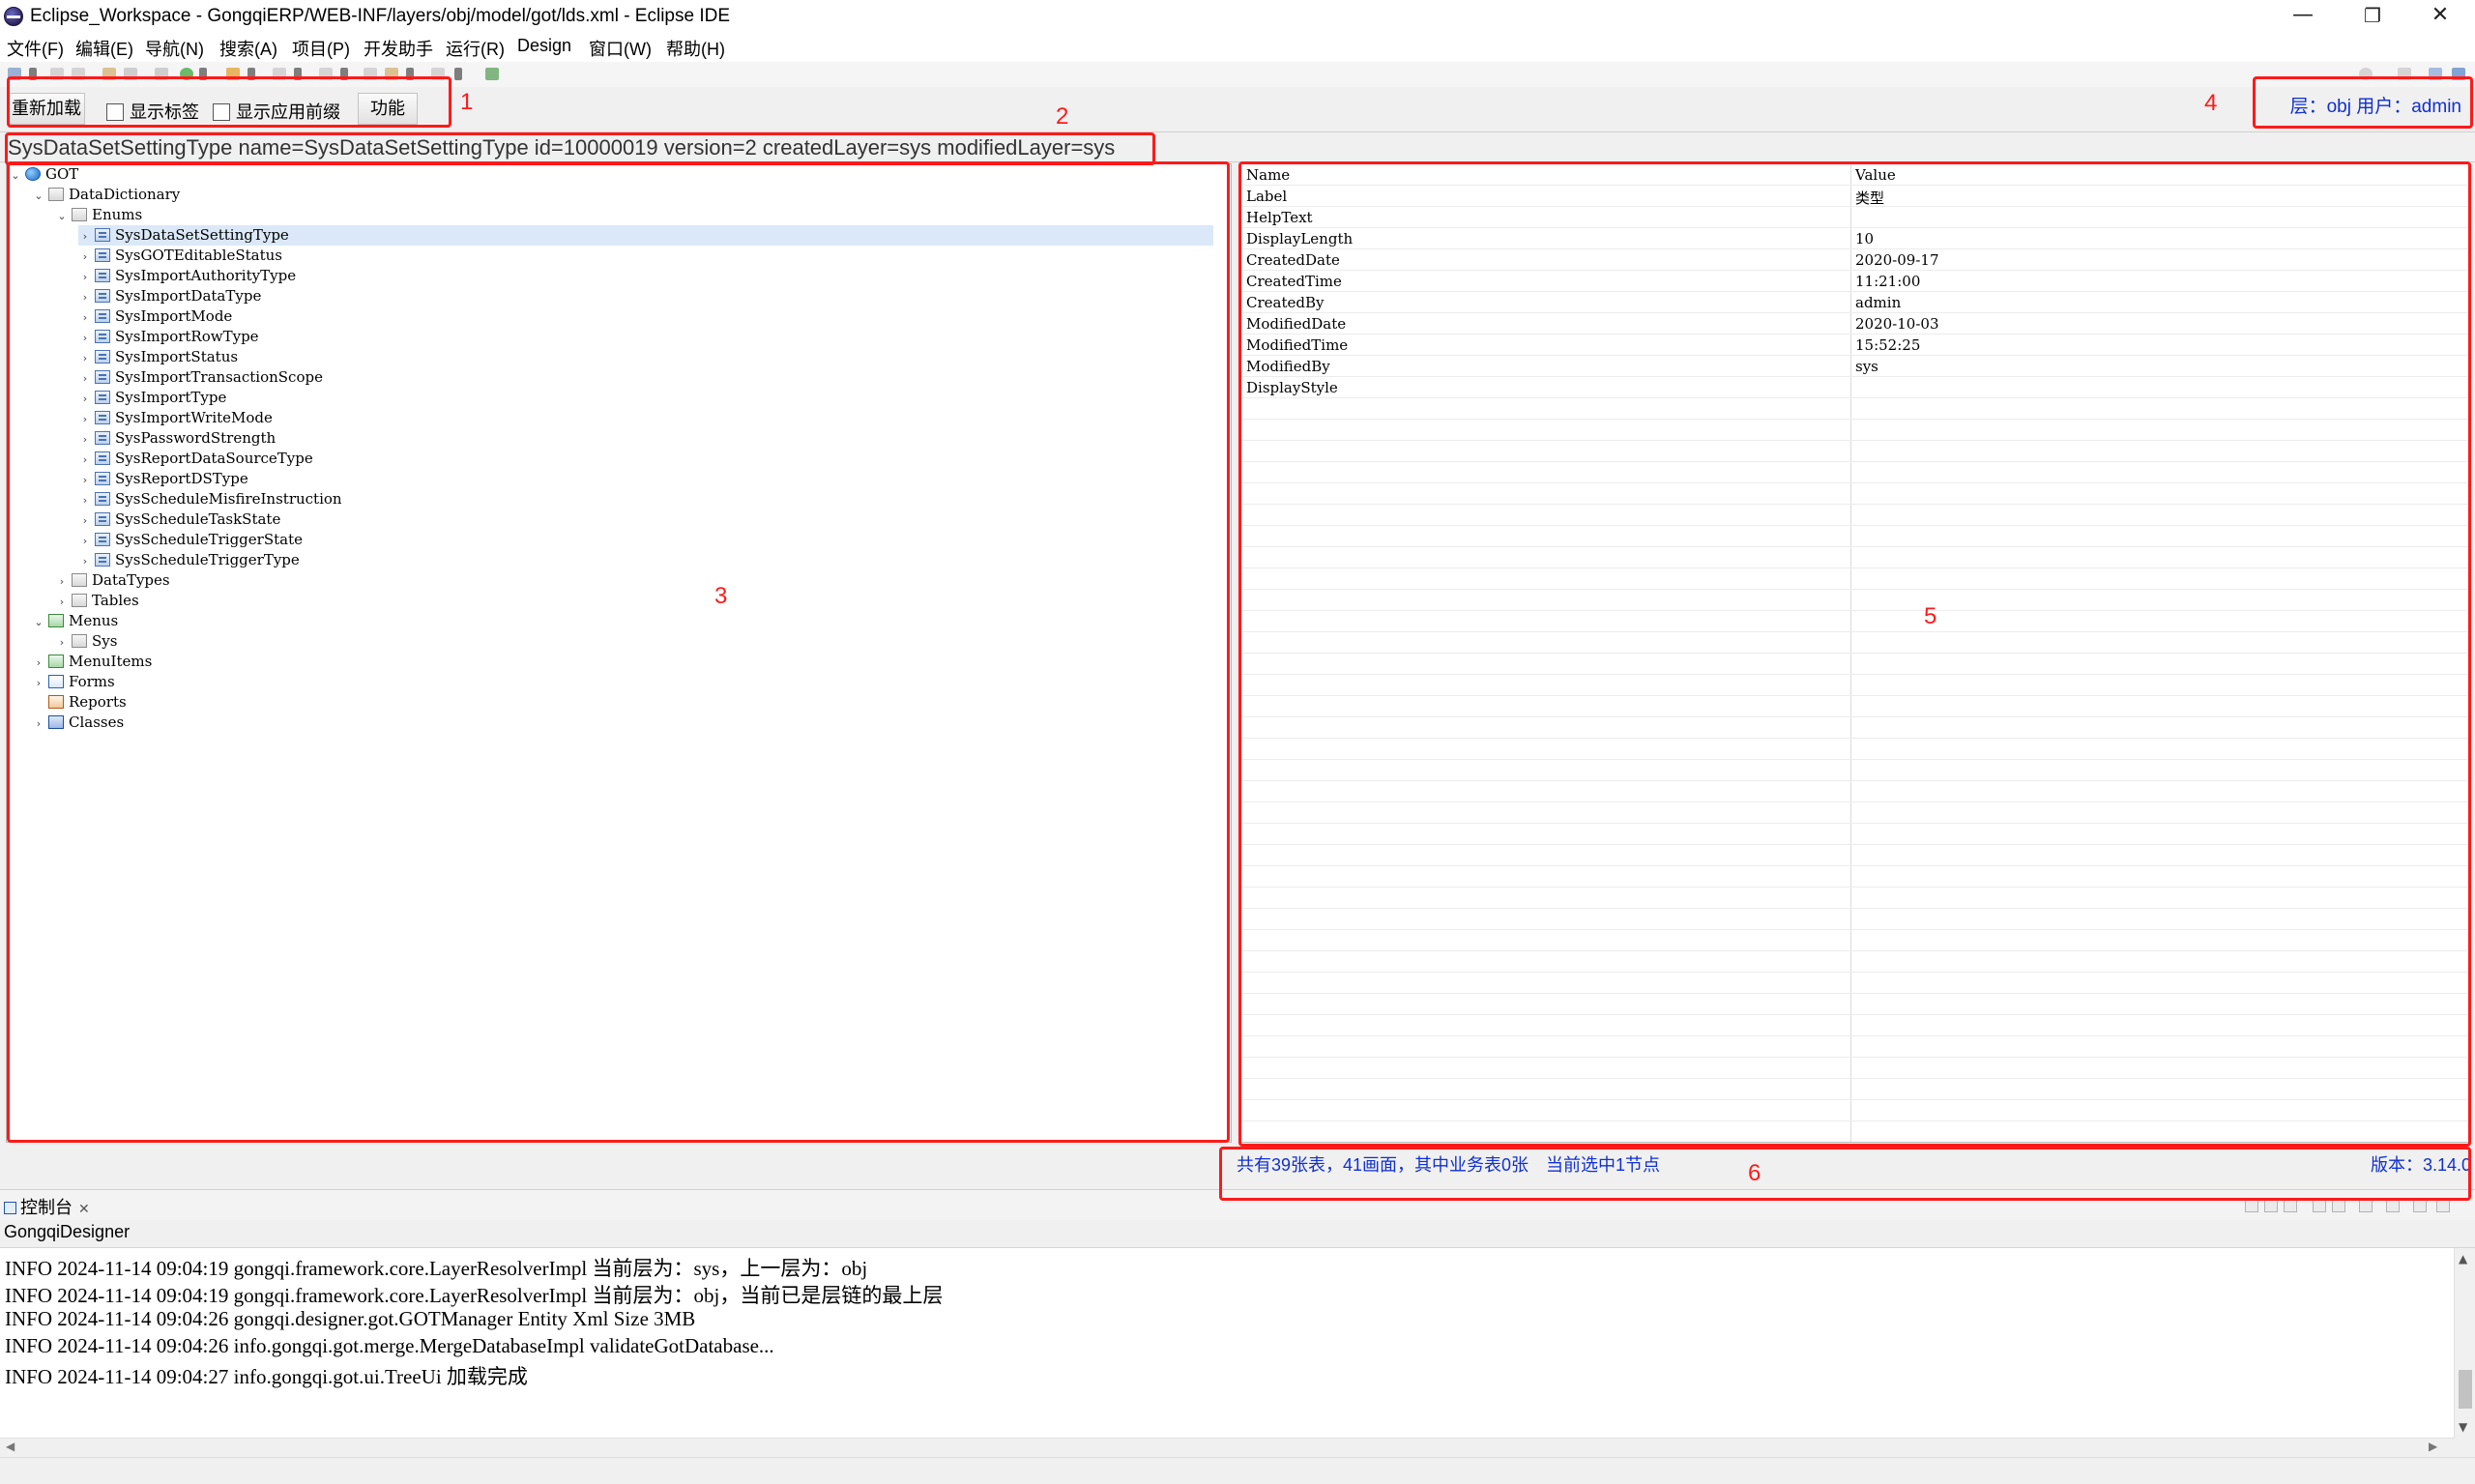  What do you see at coordinates (645, 235) in the screenshot?
I see `tree-node: › SysDataSetSettingType` at bounding box center [645, 235].